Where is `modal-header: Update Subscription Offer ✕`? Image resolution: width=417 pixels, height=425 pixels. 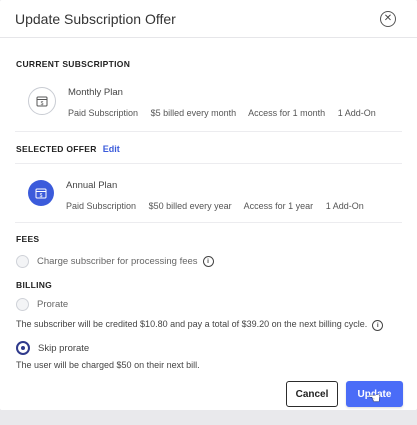 modal-header: Update Subscription Offer ✕ is located at coordinates (208, 19).